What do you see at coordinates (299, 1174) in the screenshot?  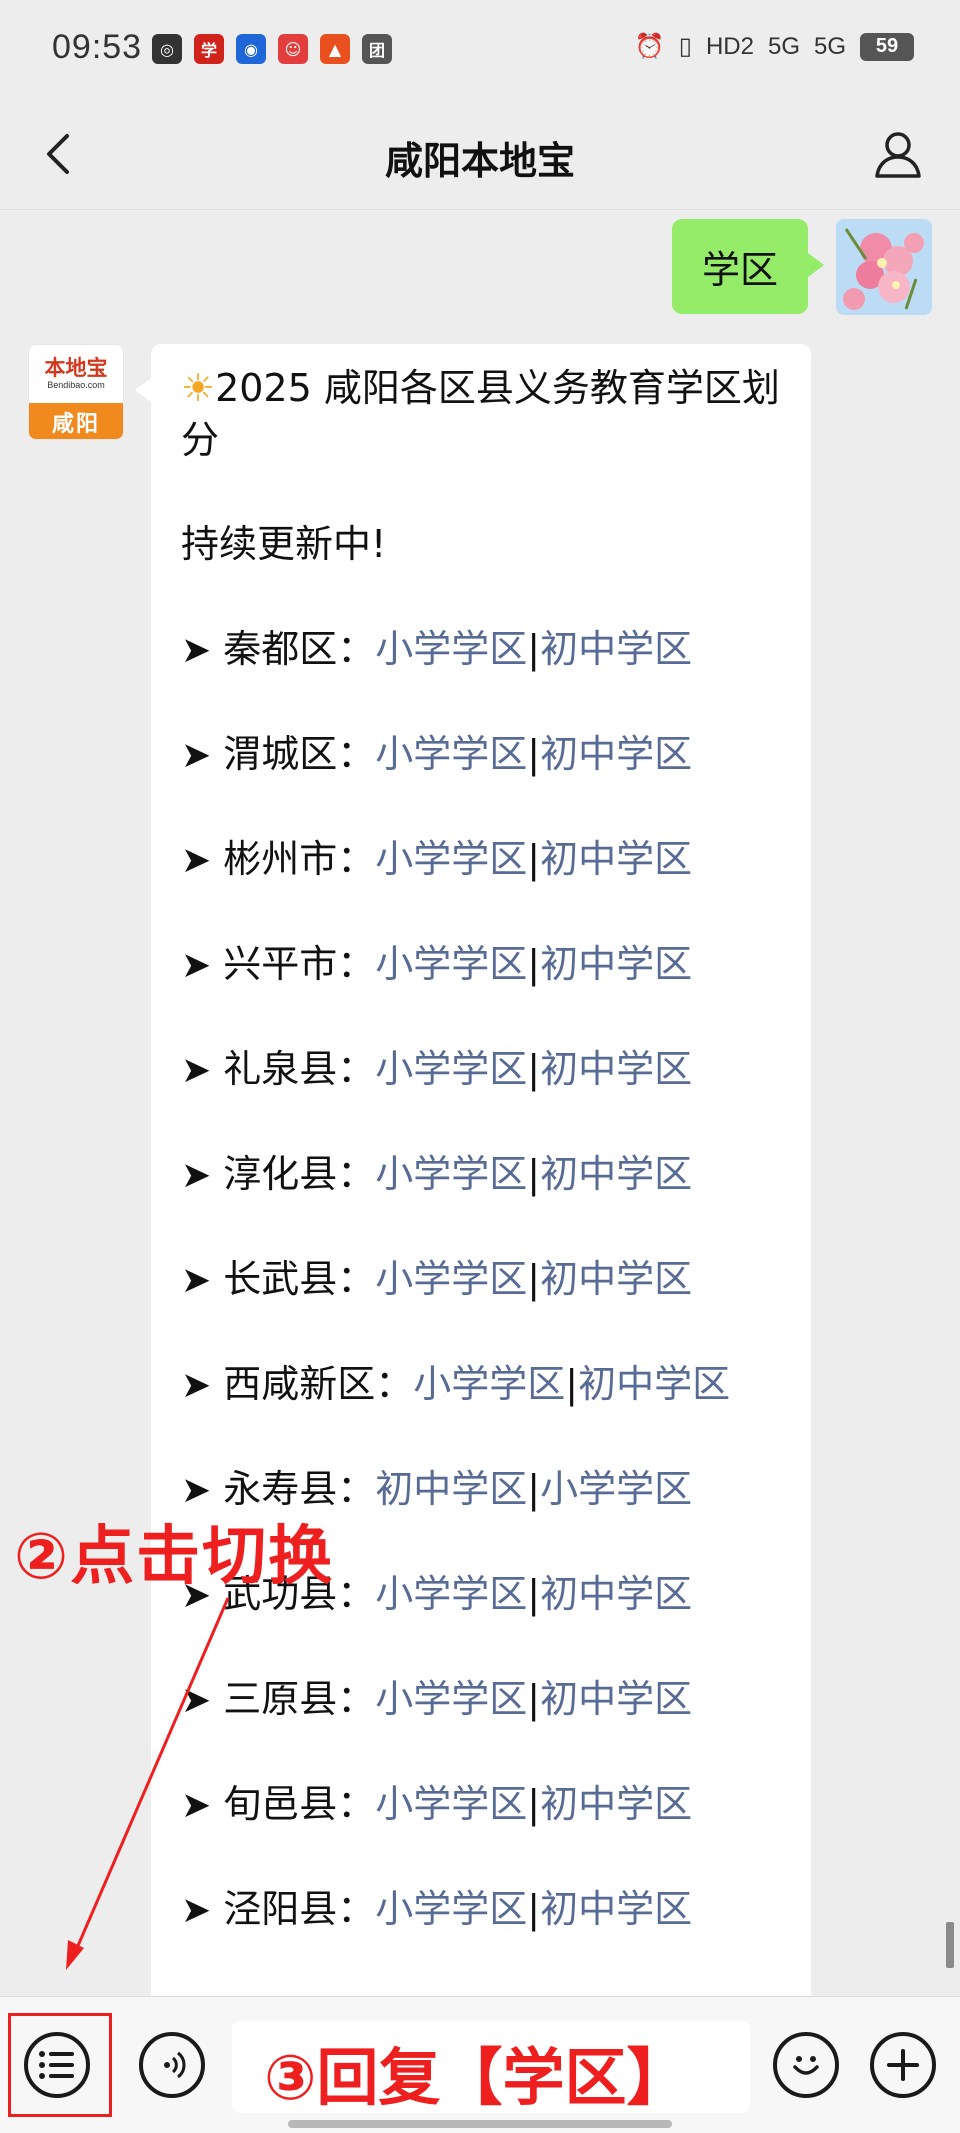 I see `district-name: 淳化县：` at bounding box center [299, 1174].